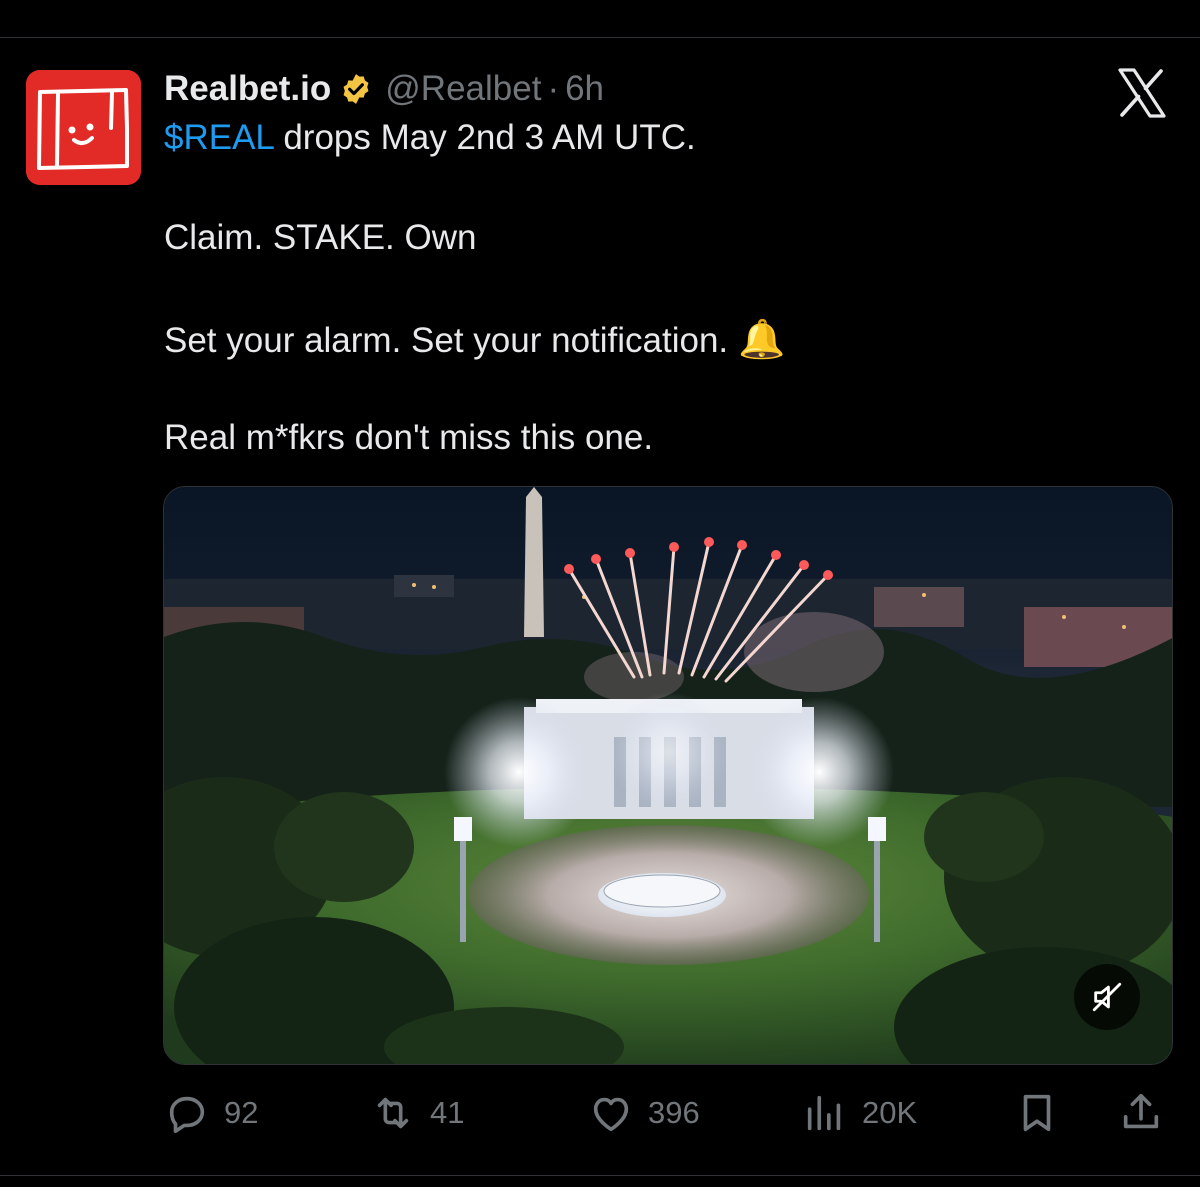  Describe the element at coordinates (187, 1115) in the screenshot. I see `reply-icon` at that location.